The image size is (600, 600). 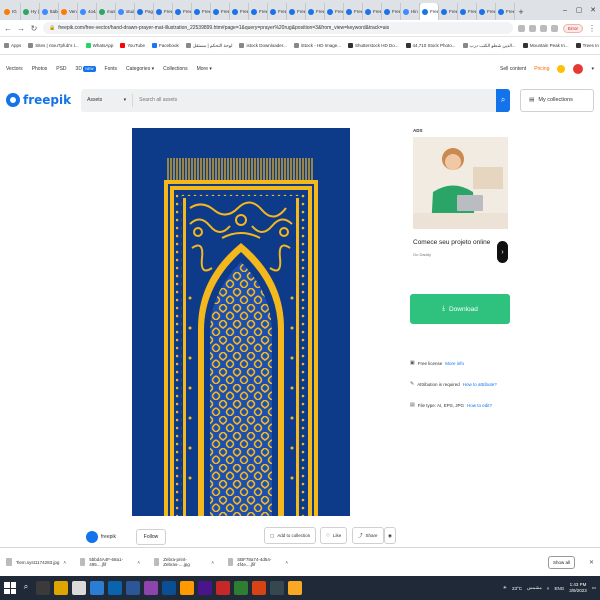 I want to click on maximize-icon: ▢, so click(x=579, y=10).